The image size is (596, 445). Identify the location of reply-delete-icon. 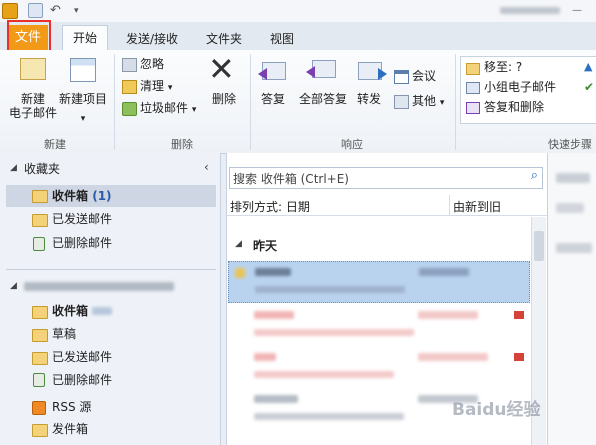
(473, 108).